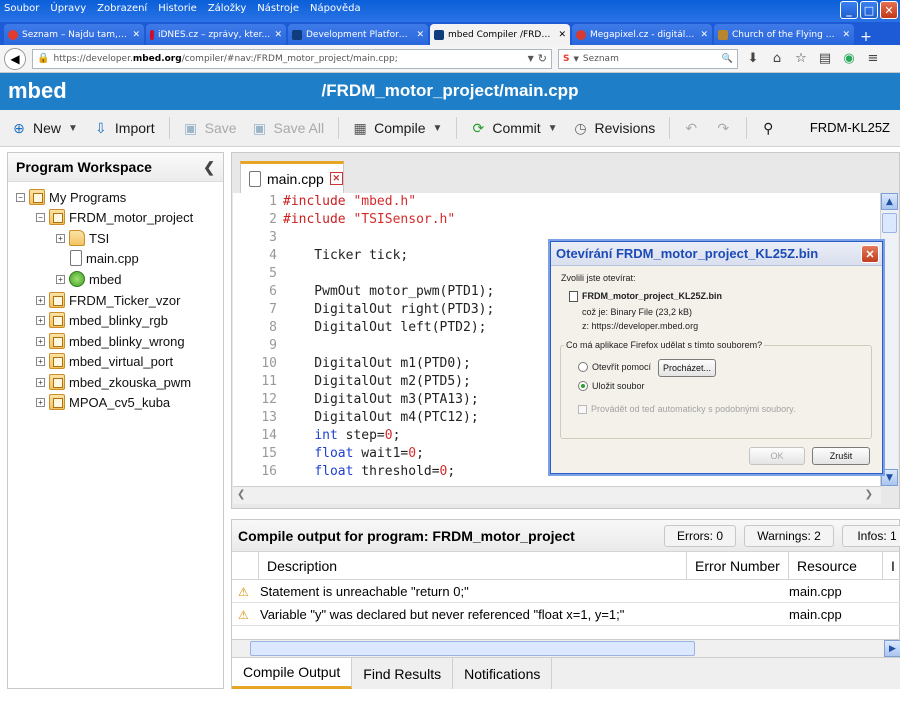 The height and width of the screenshot is (701, 900). I want to click on tree-item-mbed-blinky-wrong: + mbed_blinky_wrong, so click(110, 341).